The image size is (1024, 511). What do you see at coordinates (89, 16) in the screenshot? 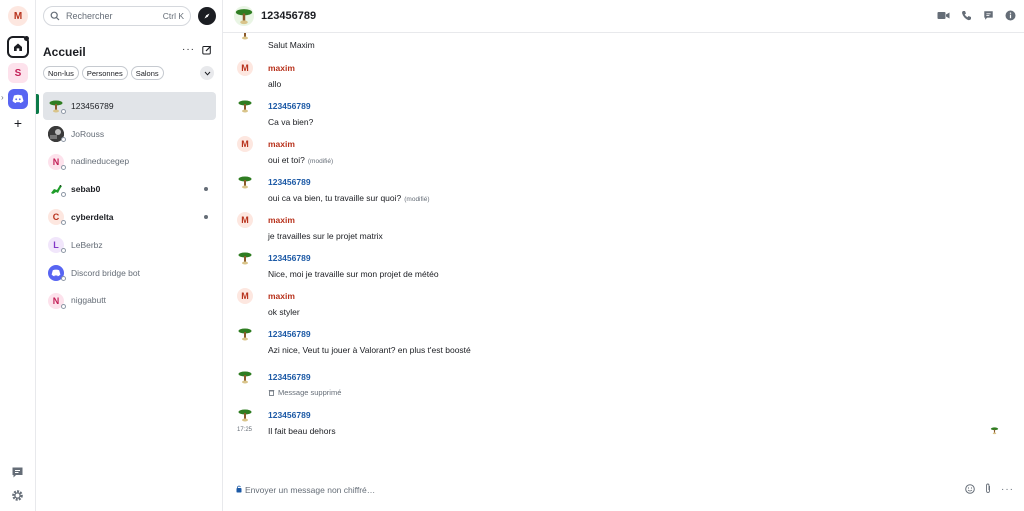
I see `search-placeholder: Rechercher` at bounding box center [89, 16].